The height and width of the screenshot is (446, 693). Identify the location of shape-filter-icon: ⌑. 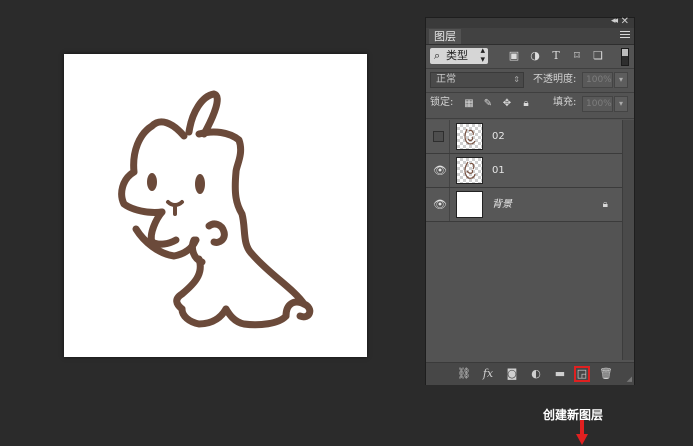
(577, 56).